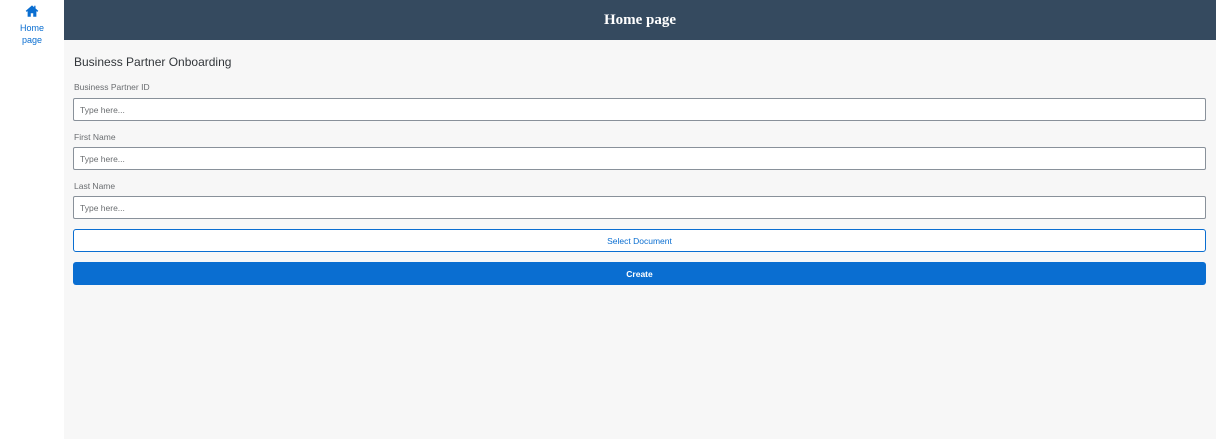 The height and width of the screenshot is (439, 1216). I want to click on create-button: Create, so click(639, 273).